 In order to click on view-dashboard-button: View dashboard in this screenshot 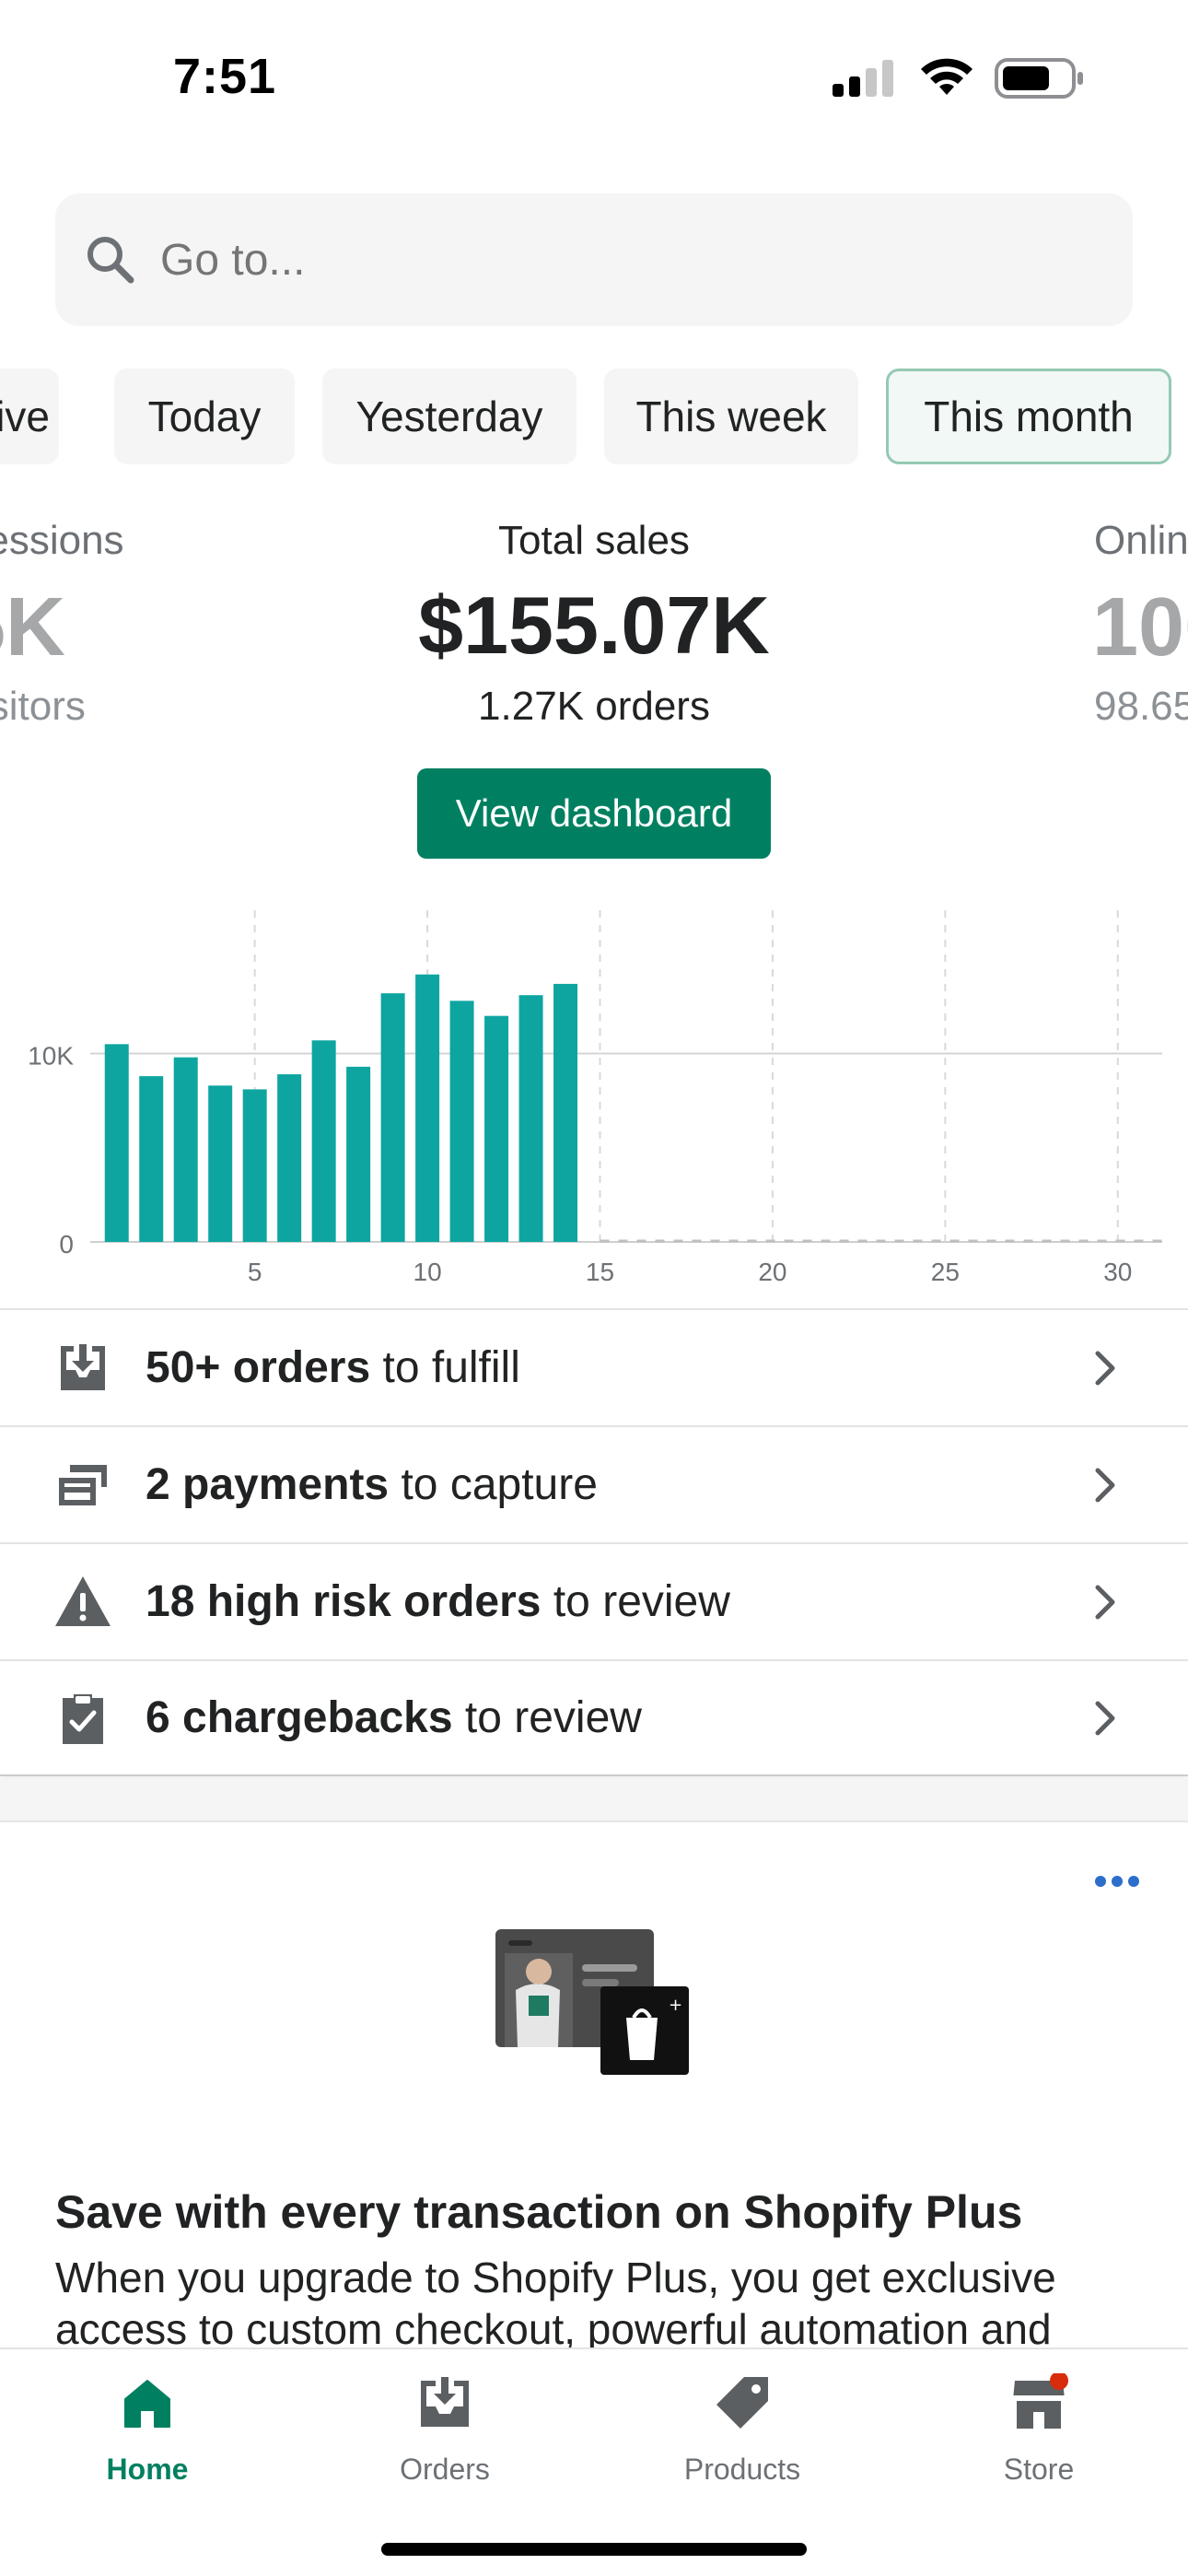, I will do `click(594, 813)`.